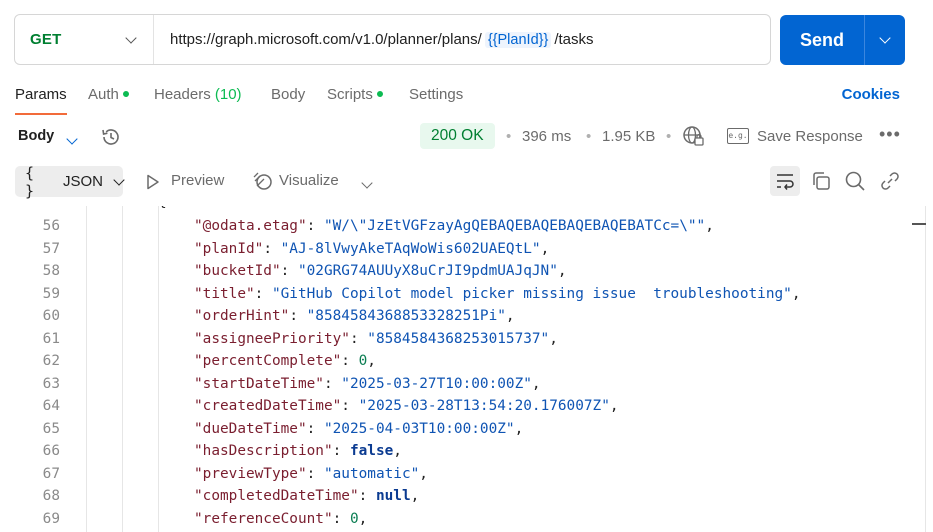  I want to click on json-key: "createdDateTime", so click(268, 406).